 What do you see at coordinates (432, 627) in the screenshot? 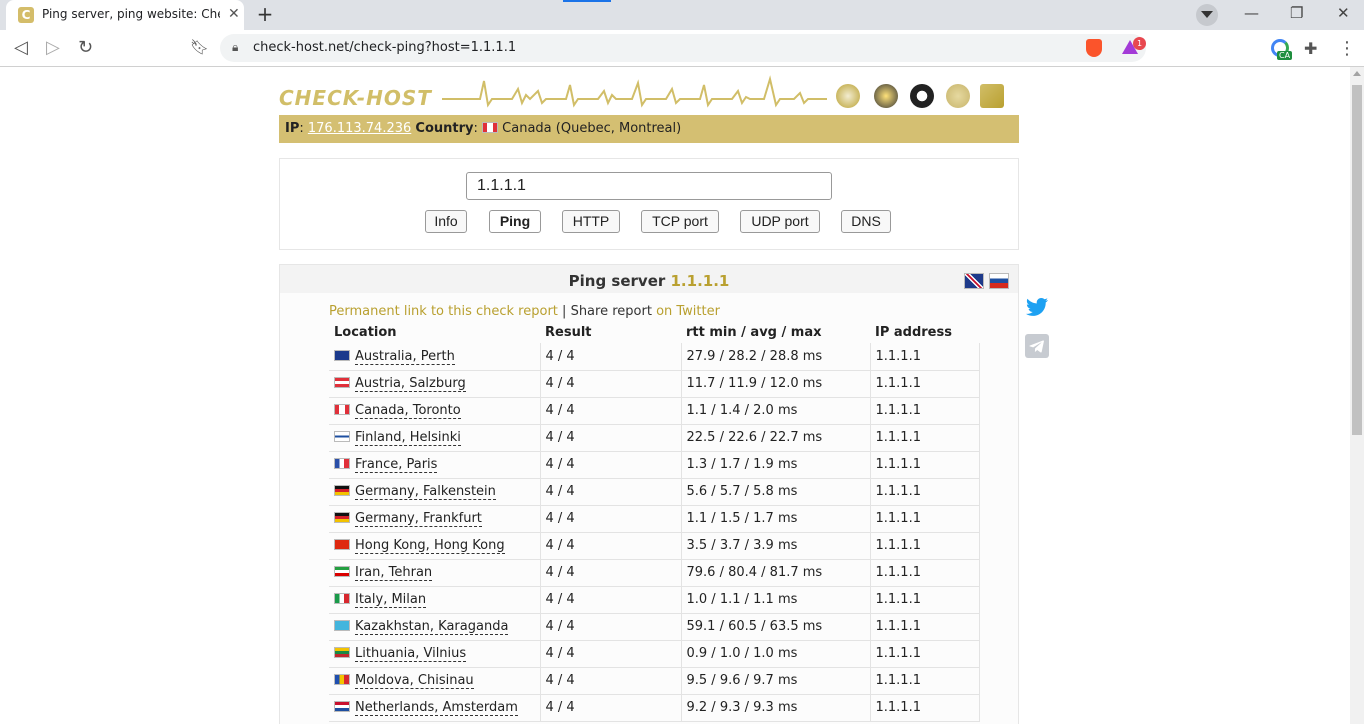
I see `location-link: Kazakhstan, Karaganda` at bounding box center [432, 627].